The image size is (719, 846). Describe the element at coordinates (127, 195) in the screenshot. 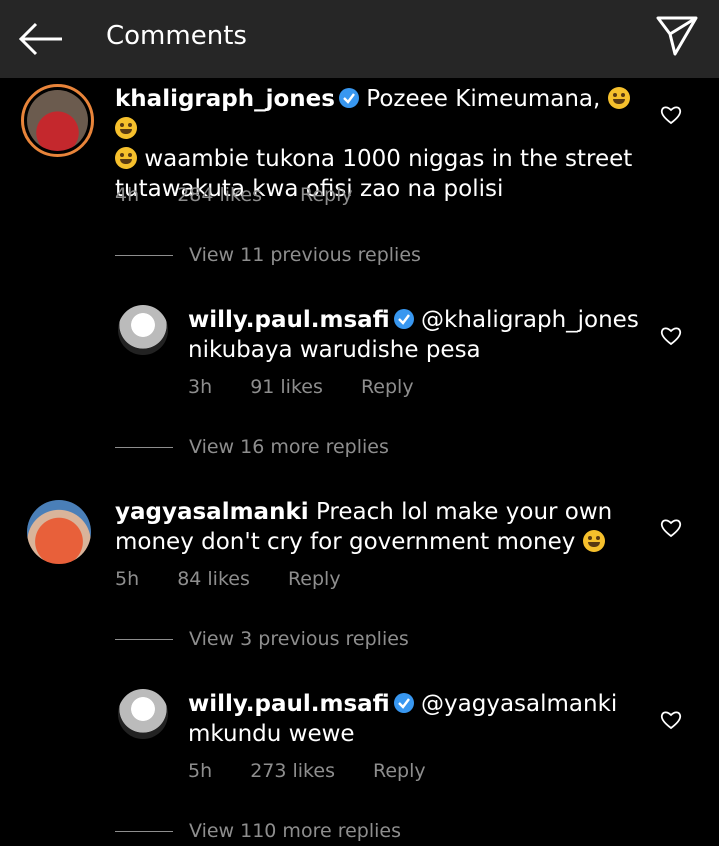

I see `comment-time: 4h` at that location.